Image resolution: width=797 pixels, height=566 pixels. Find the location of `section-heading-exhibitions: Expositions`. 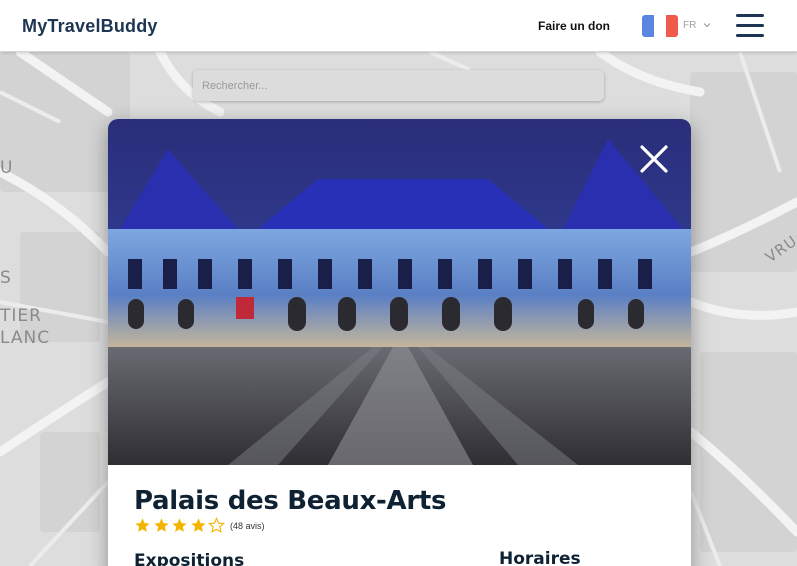

section-heading-exhibitions: Expositions is located at coordinates (189, 558).